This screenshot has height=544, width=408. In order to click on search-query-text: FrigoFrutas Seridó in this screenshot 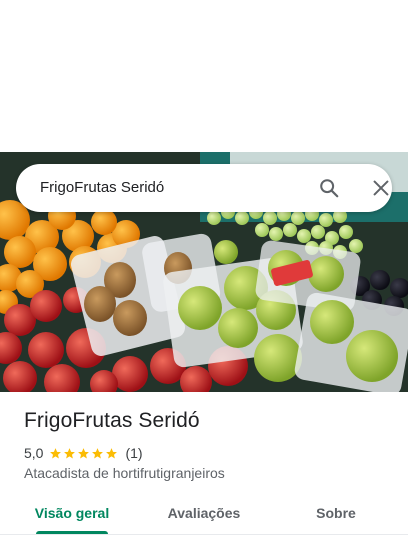, I will do `click(102, 188)`.